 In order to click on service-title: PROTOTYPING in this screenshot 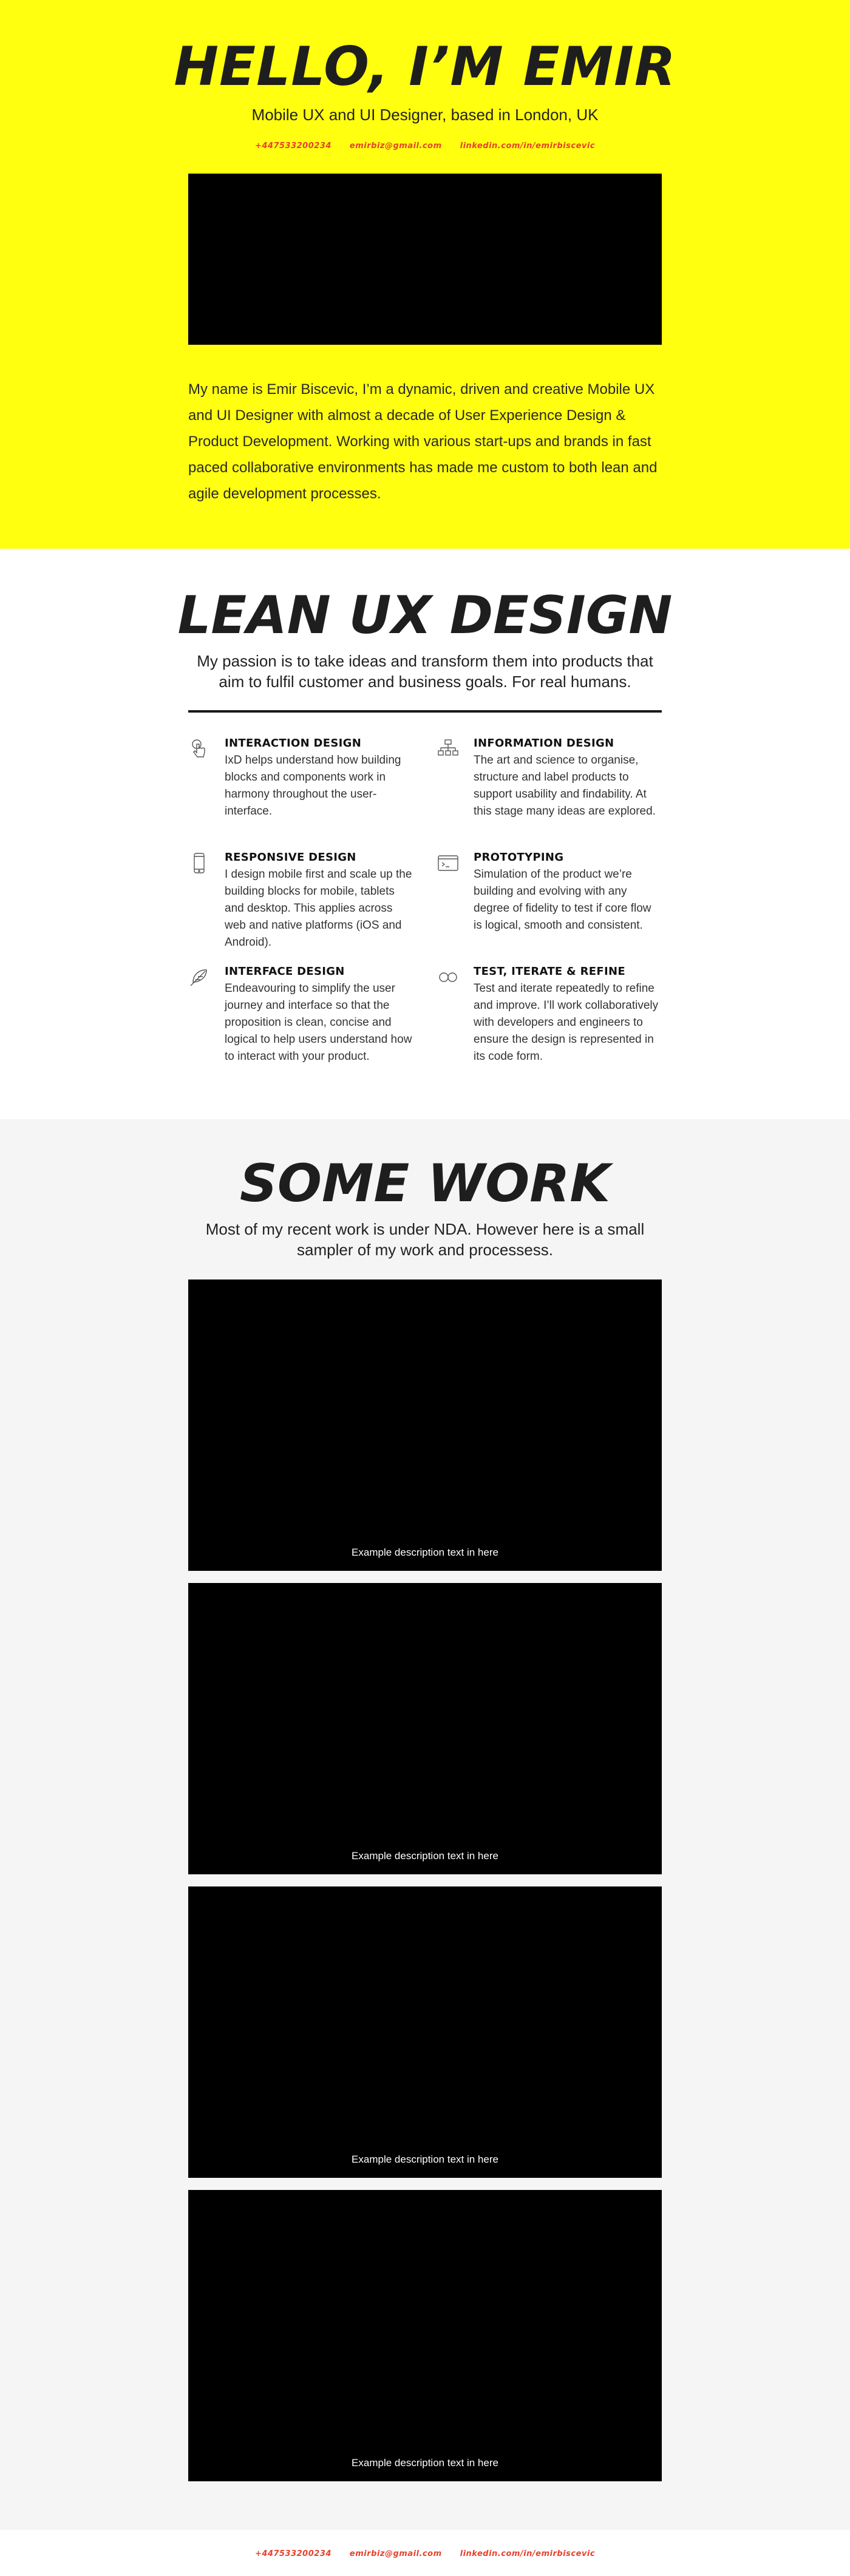, I will do `click(519, 858)`.